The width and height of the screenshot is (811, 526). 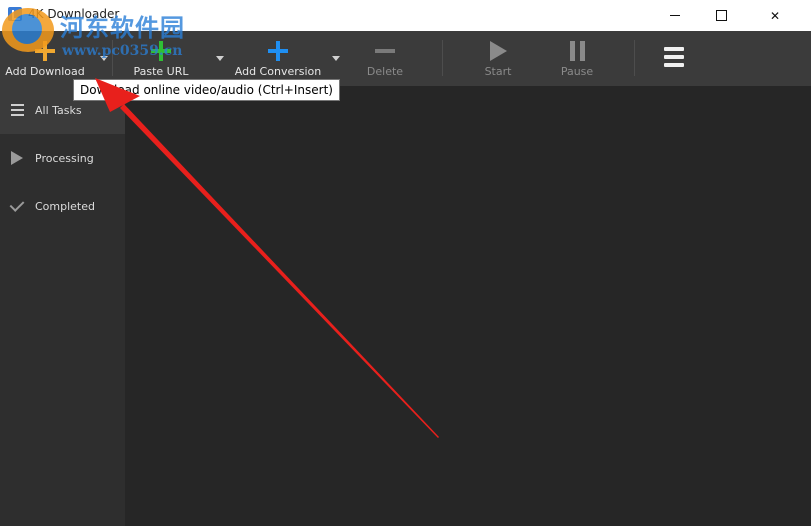 I want to click on sidebar: All Tasks Processing Completed, so click(x=62, y=306).